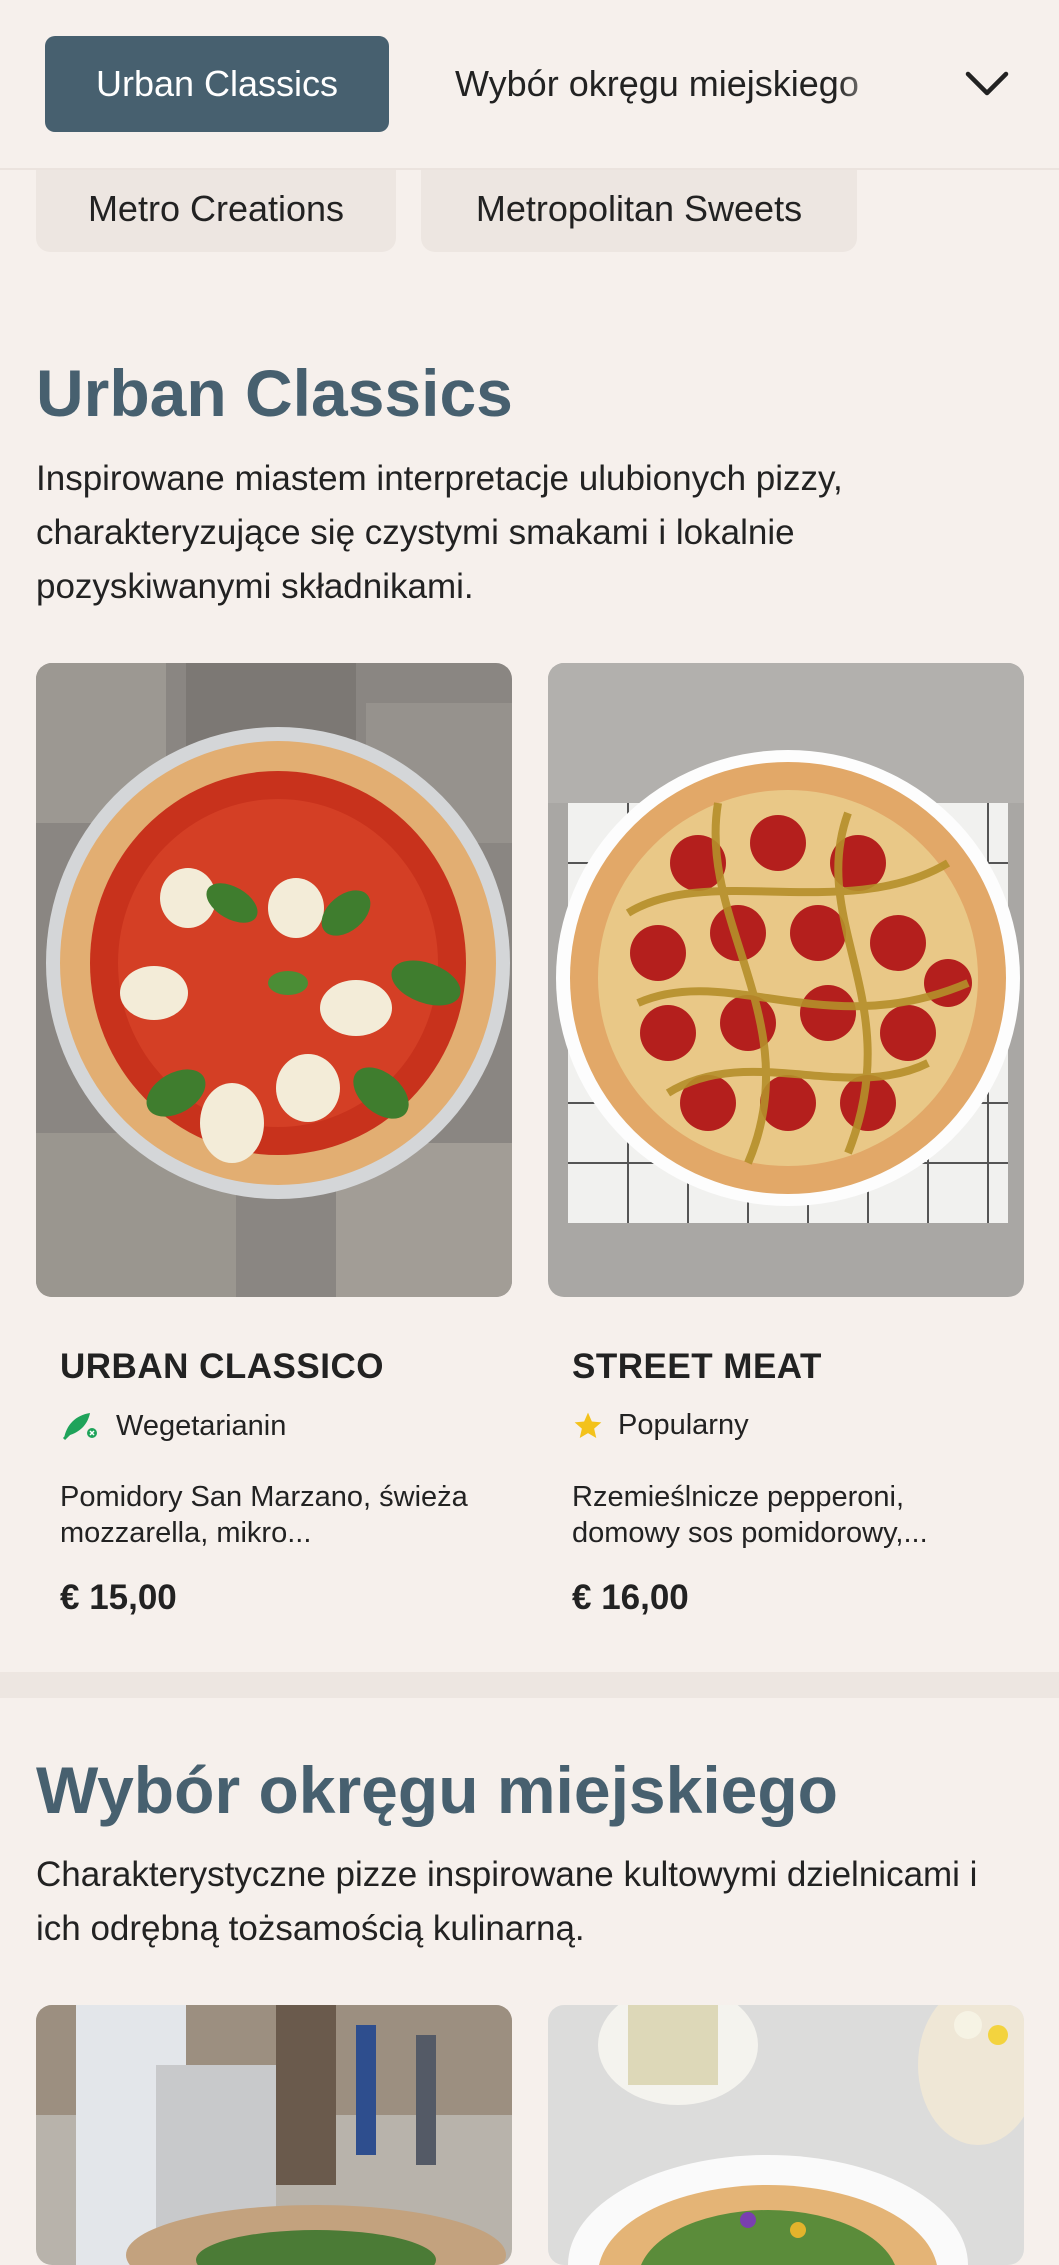 This screenshot has height=2265, width=1059. I want to click on item-tag-popular: Popularny, so click(660, 1425).